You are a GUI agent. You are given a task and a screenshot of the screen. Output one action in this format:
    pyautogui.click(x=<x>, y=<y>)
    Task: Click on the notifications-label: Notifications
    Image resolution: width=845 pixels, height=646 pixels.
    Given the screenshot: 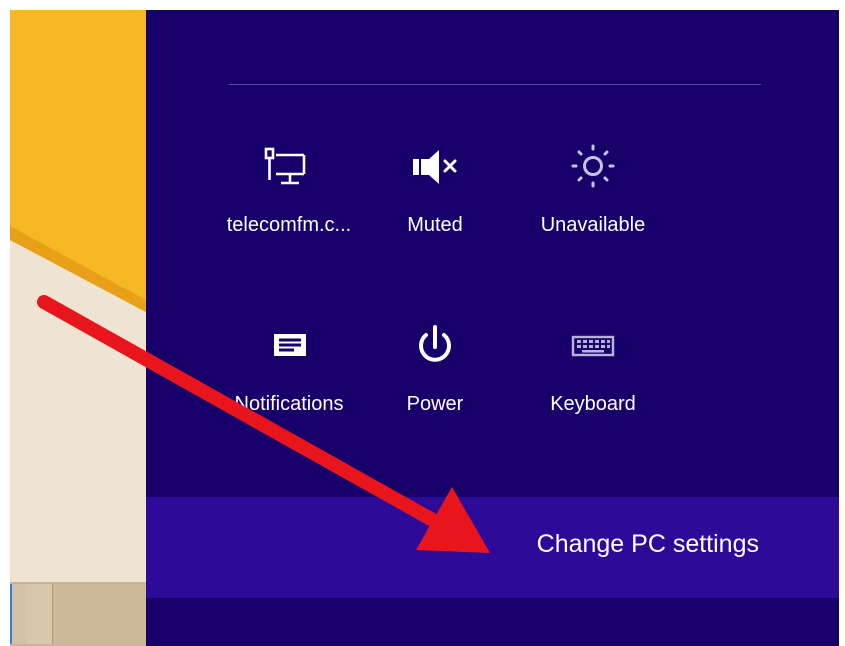 What is the action you would take?
    pyautogui.click(x=289, y=404)
    